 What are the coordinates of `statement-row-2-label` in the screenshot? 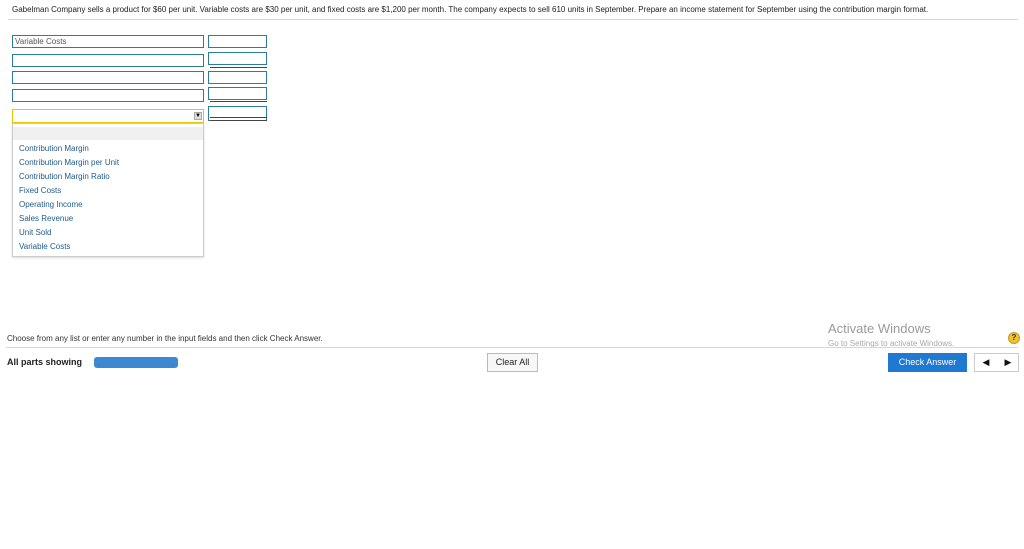 It's located at (108, 60).